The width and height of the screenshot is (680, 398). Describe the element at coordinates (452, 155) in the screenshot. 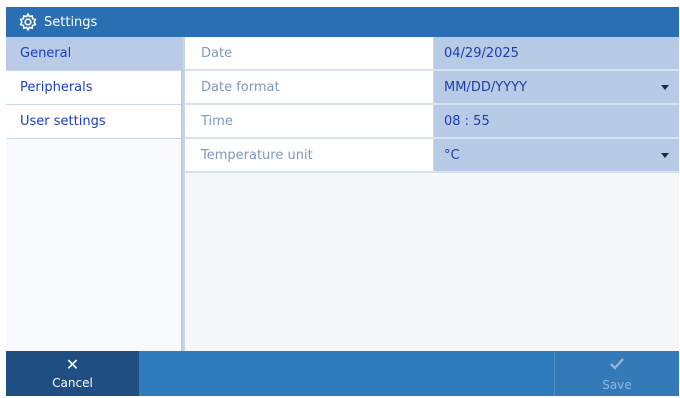

I see `temperature-unit-value: °C` at that location.